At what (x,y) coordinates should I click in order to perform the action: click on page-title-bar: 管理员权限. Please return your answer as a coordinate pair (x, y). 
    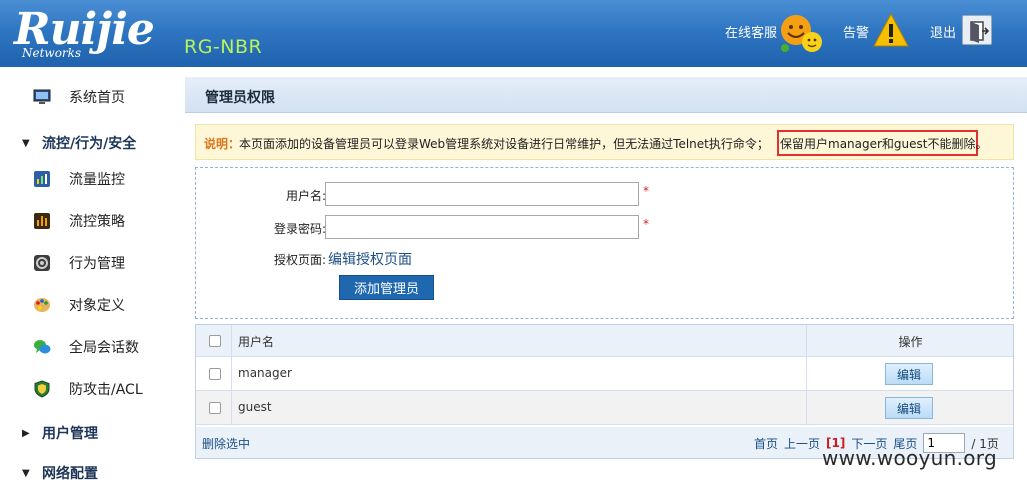
    Looking at the image, I should click on (606, 95).